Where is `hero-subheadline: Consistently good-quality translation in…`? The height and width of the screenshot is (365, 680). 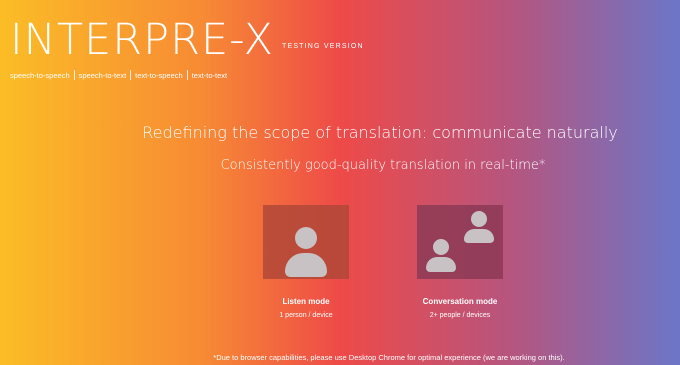 hero-subheadline: Consistently good-quality translation in… is located at coordinates (383, 165).